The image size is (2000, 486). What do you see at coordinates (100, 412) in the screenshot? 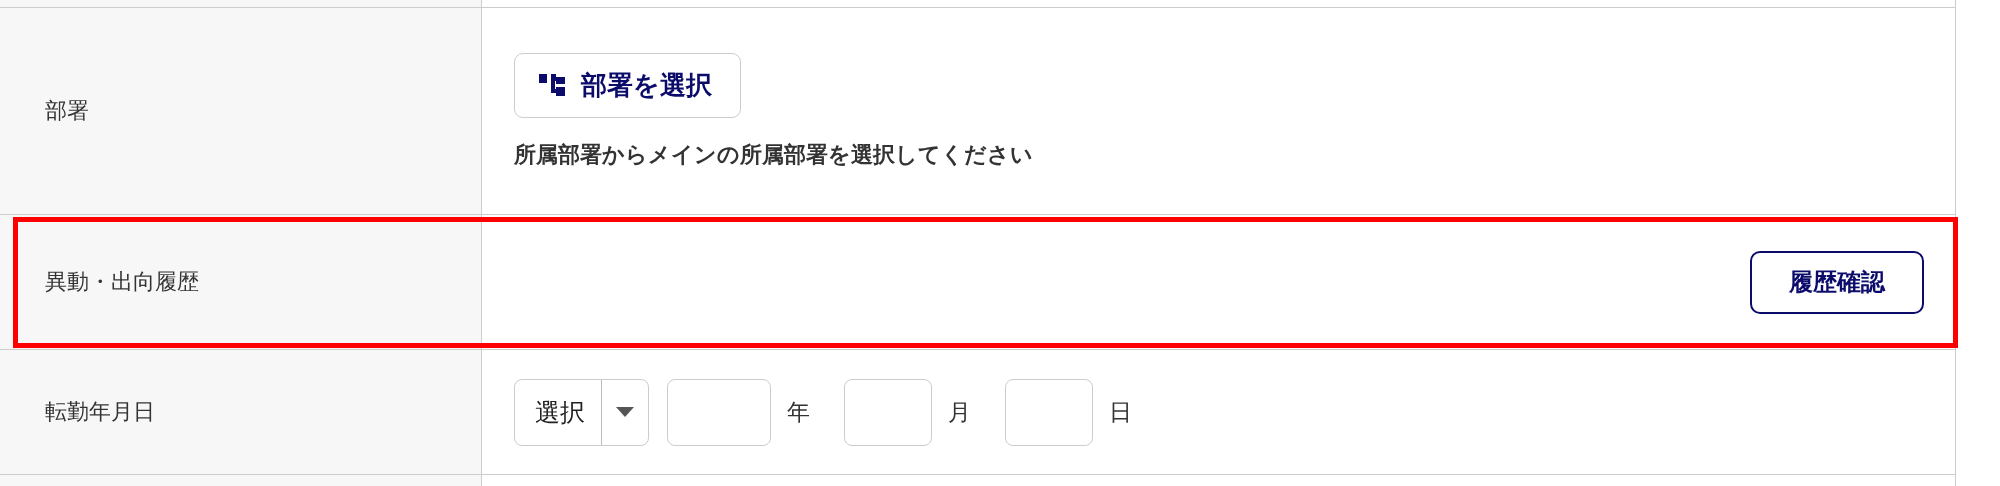
I see `field-label: 転勤年月日` at bounding box center [100, 412].